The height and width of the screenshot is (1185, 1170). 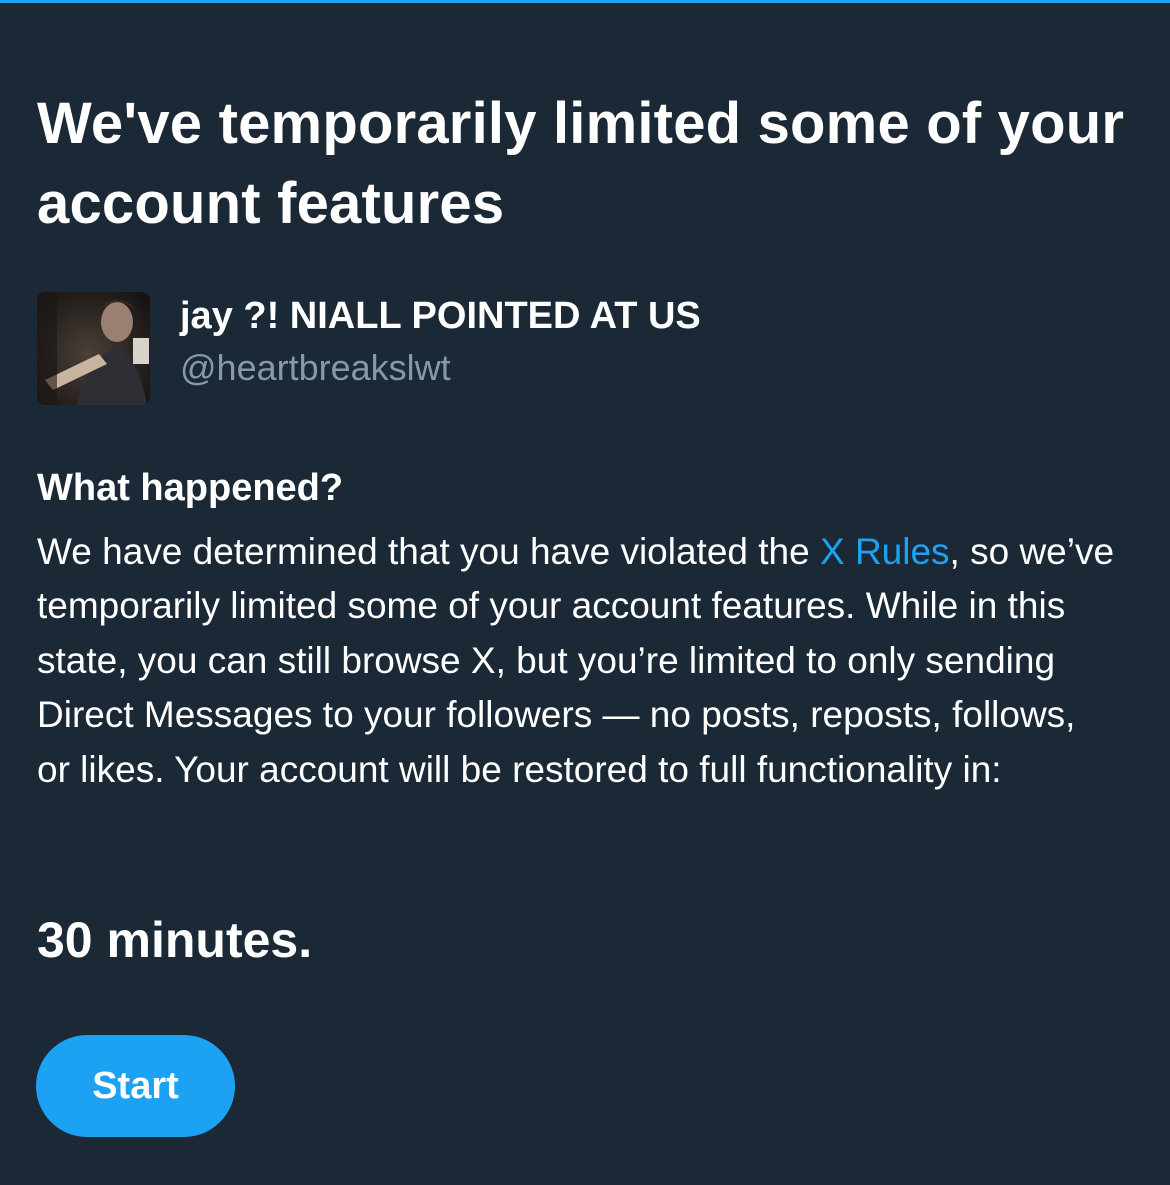 What do you see at coordinates (440, 316) in the screenshot?
I see `account-display-name: jay ?! NIALL POINTED AT US` at bounding box center [440, 316].